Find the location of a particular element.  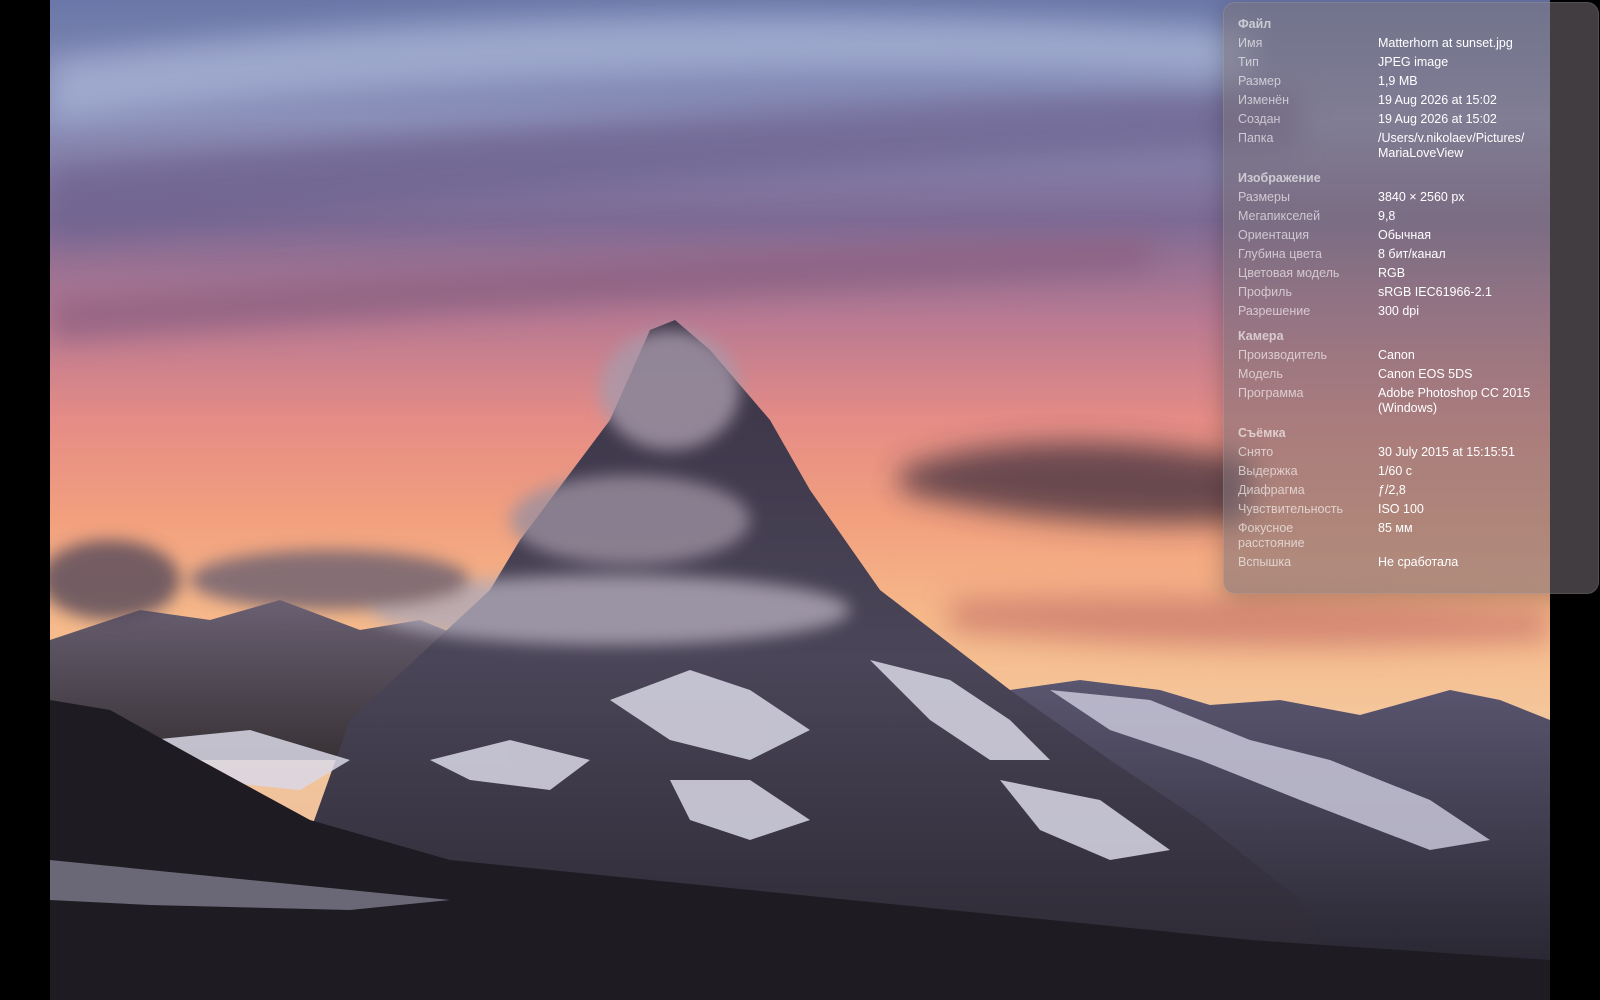

info-row: Тип JPEG image is located at coordinates (1411, 62).